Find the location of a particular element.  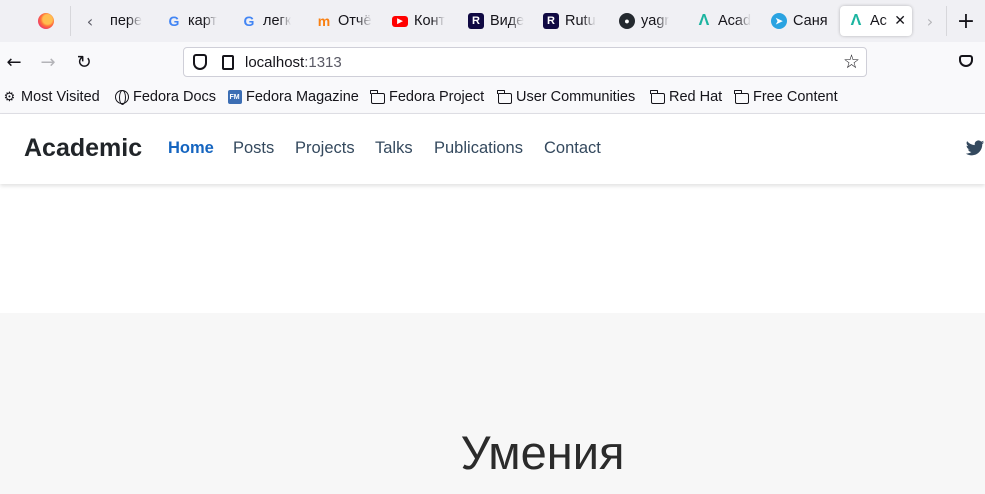

skills-title: Умения is located at coordinates (542, 452).